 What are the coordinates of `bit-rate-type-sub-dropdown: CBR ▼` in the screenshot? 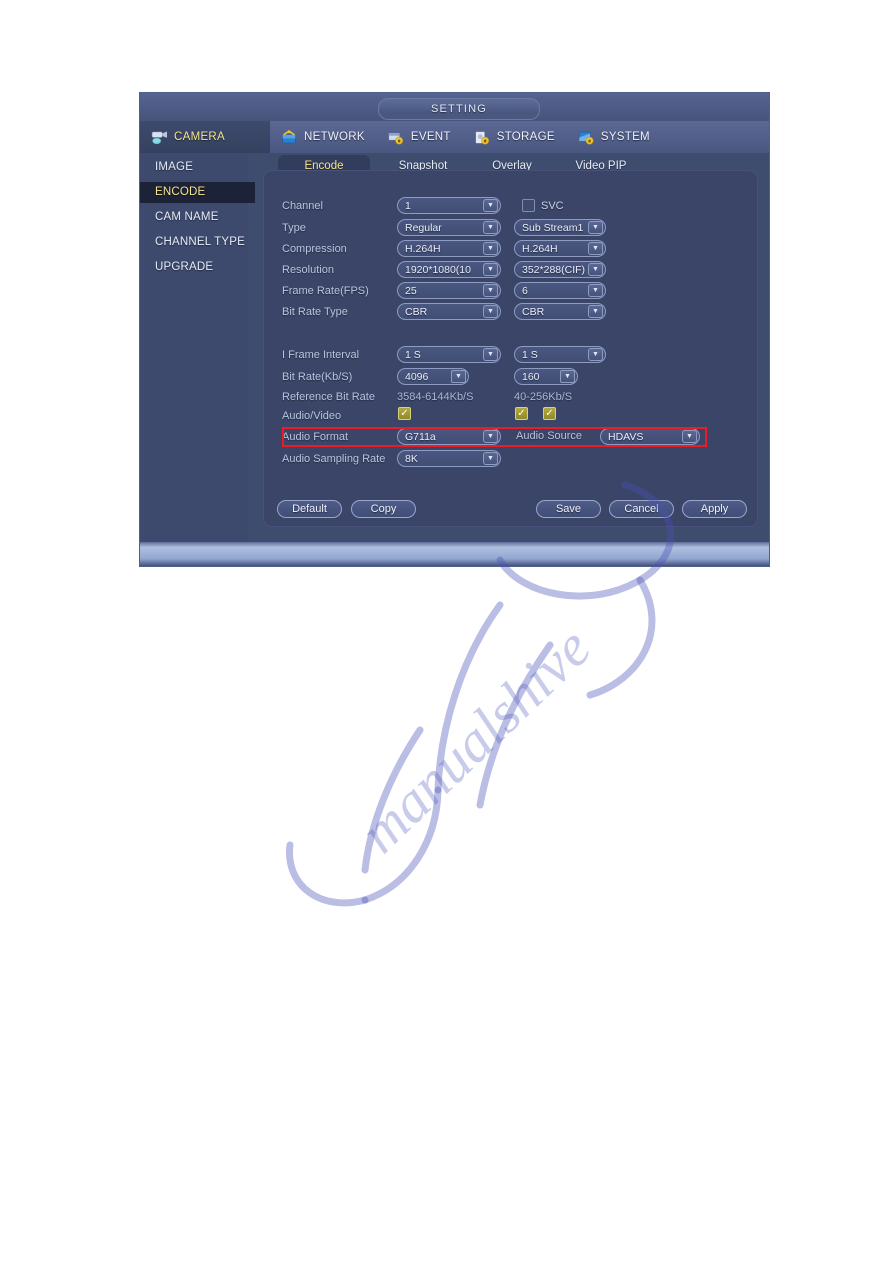 It's located at (560, 311).